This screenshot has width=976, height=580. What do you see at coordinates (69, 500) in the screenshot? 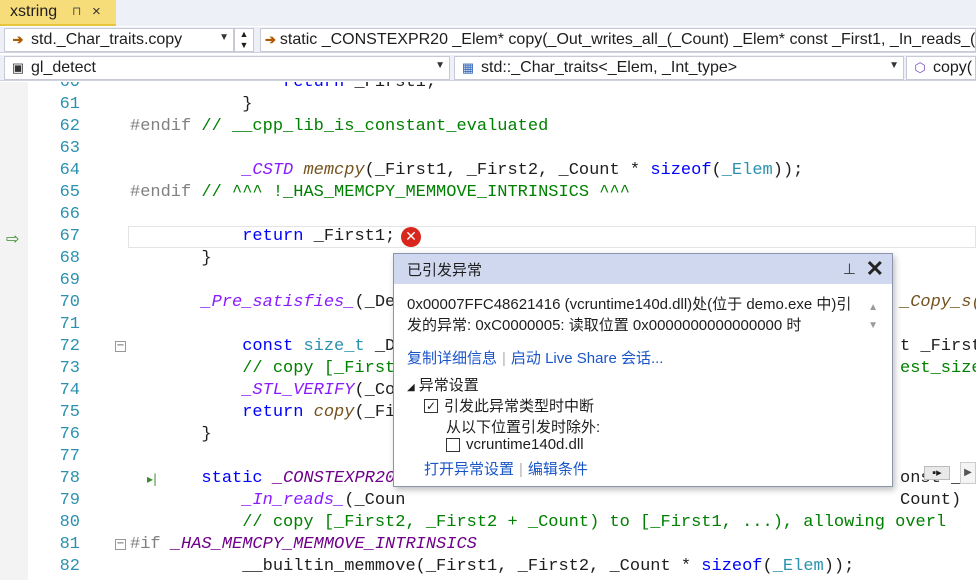
I see `line-number: 79` at bounding box center [69, 500].